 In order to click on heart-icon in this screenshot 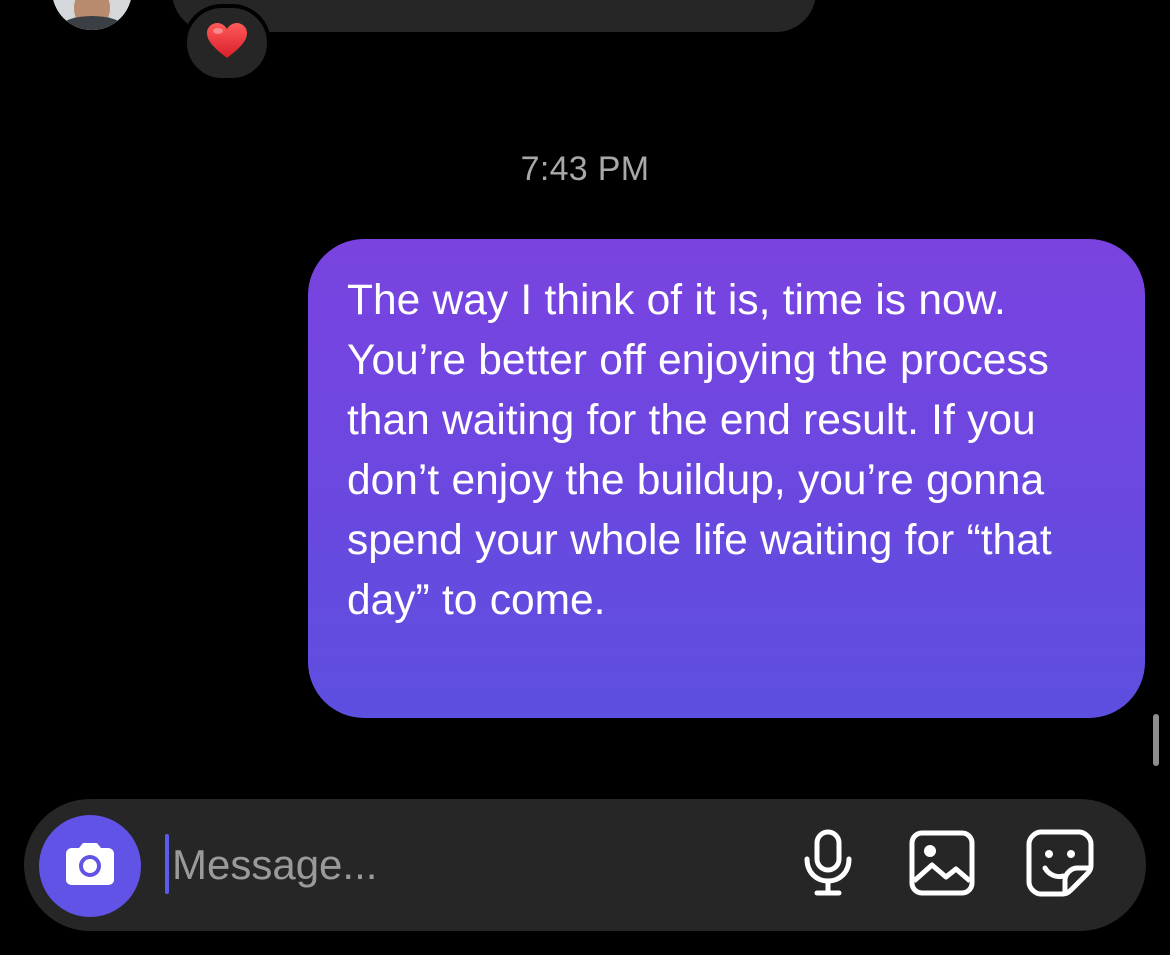, I will do `click(227, 43)`.